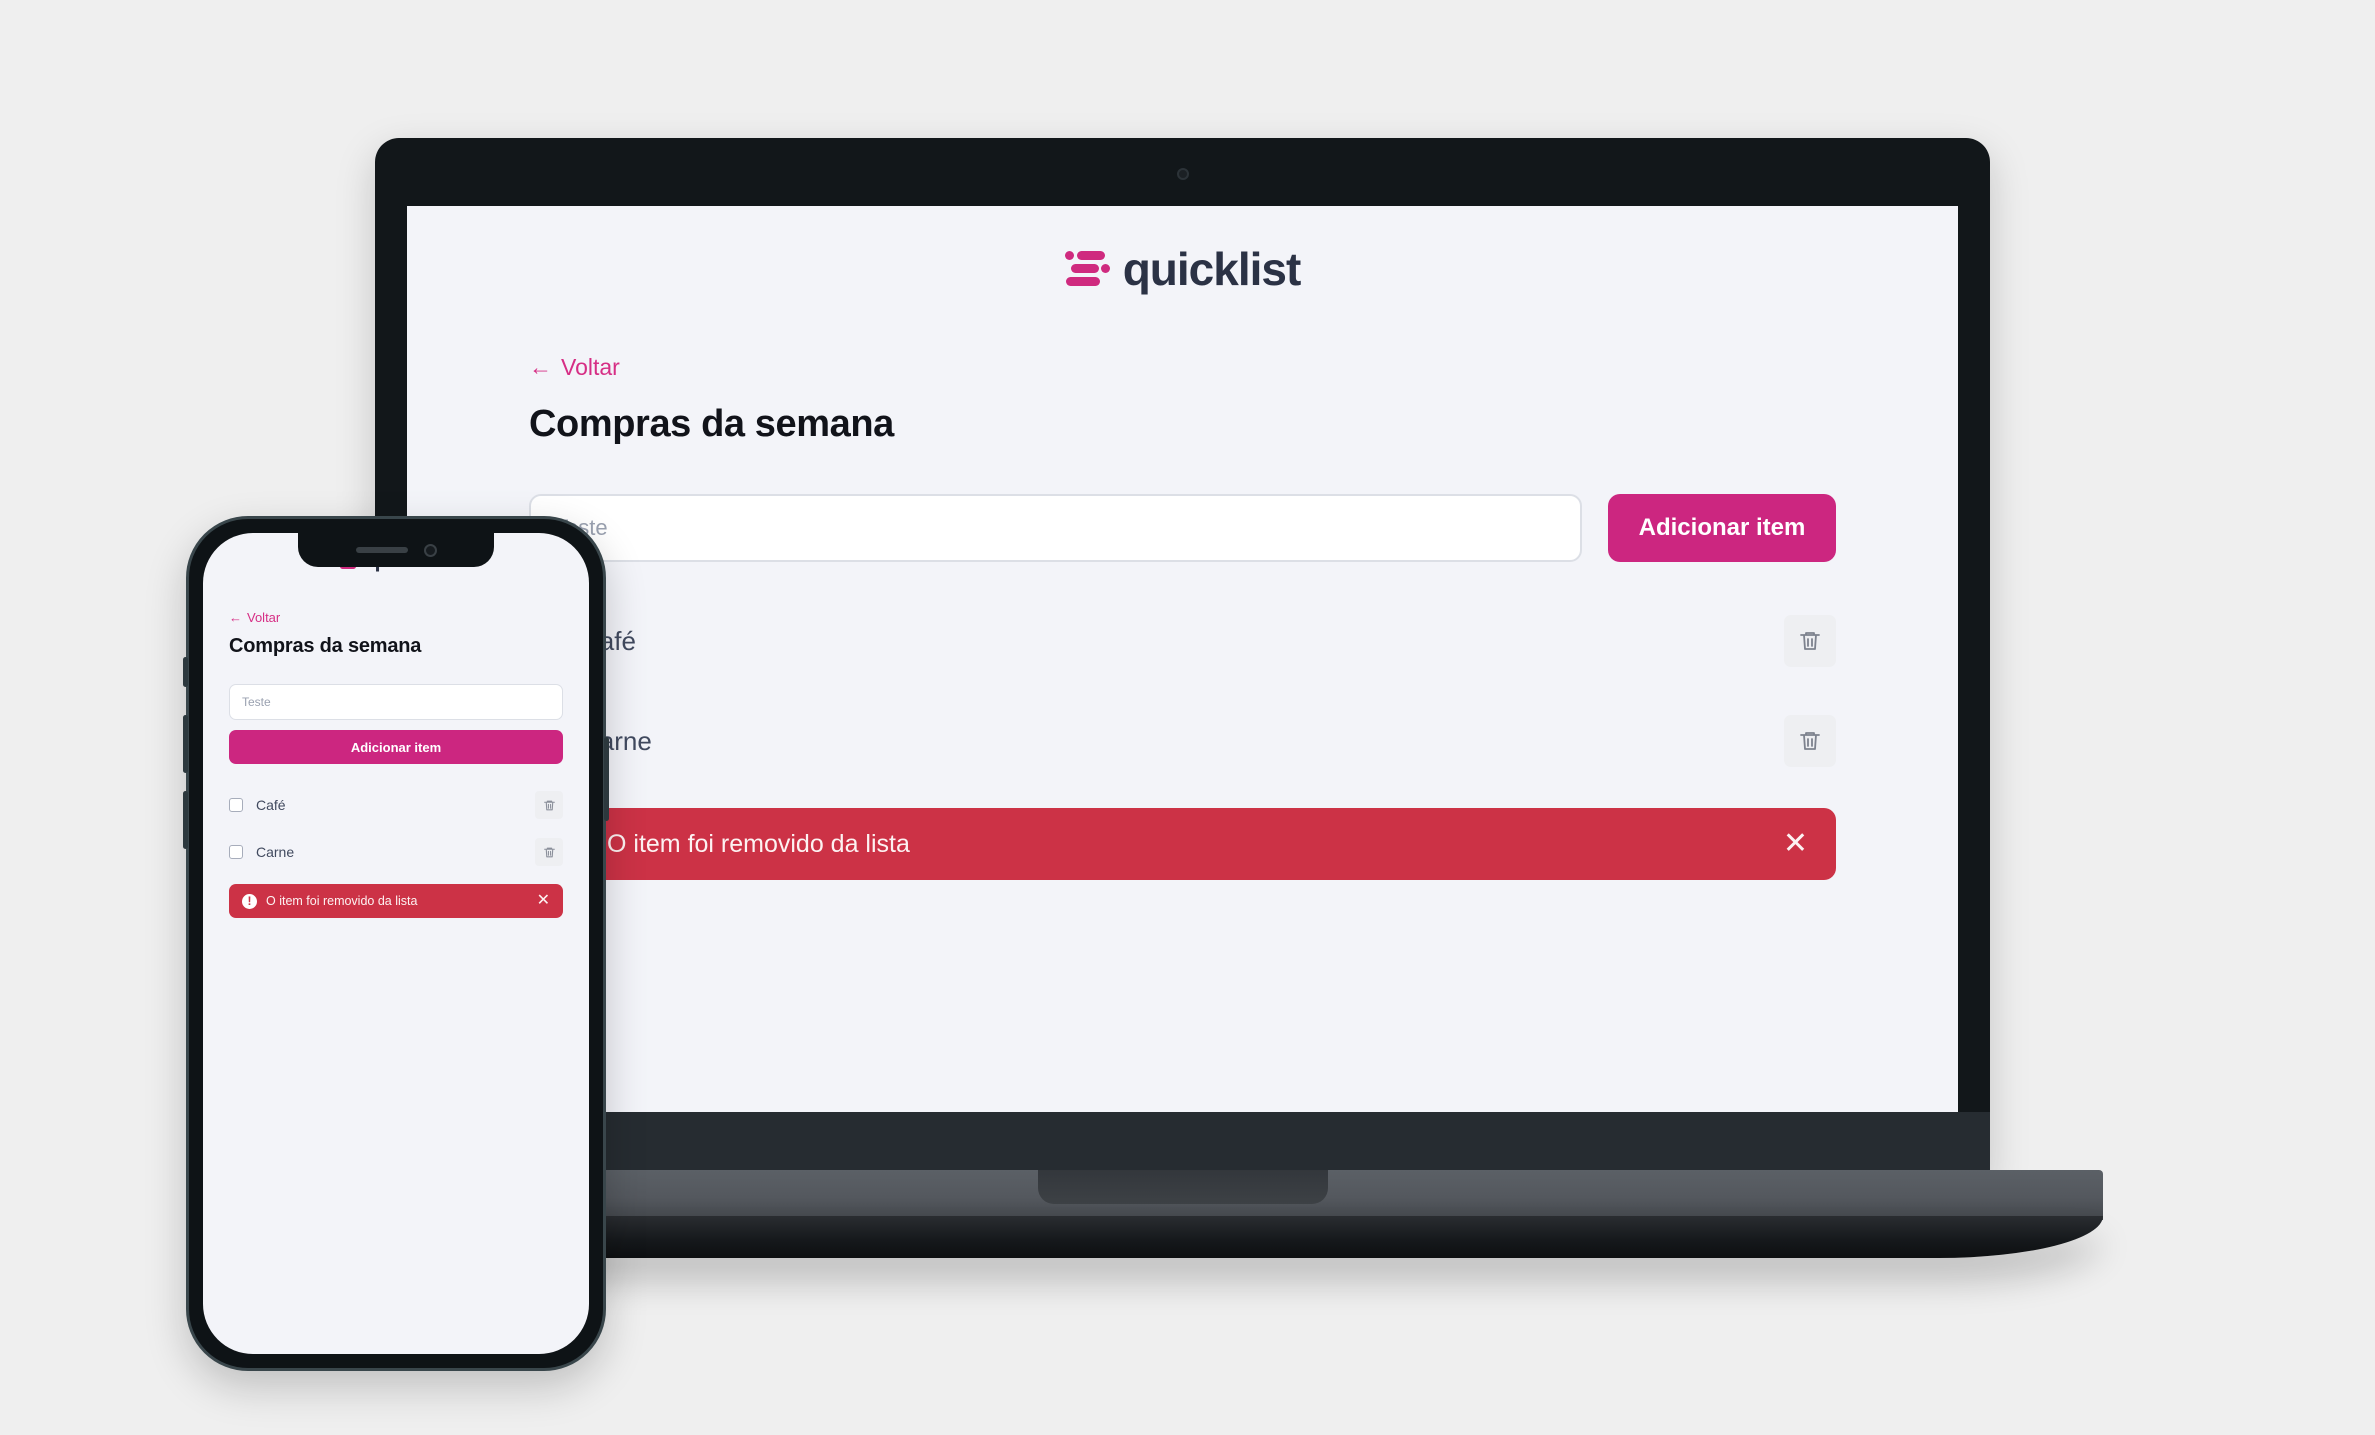 This screenshot has width=2375, height=1435. Describe the element at coordinates (396, 702) in the screenshot. I see `phone-new-item-input` at that location.